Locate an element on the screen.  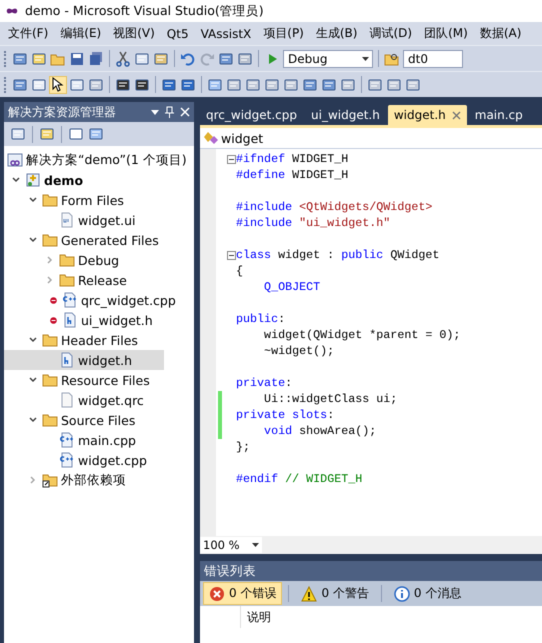
menu-item: VAssistX is located at coordinates (226, 33).